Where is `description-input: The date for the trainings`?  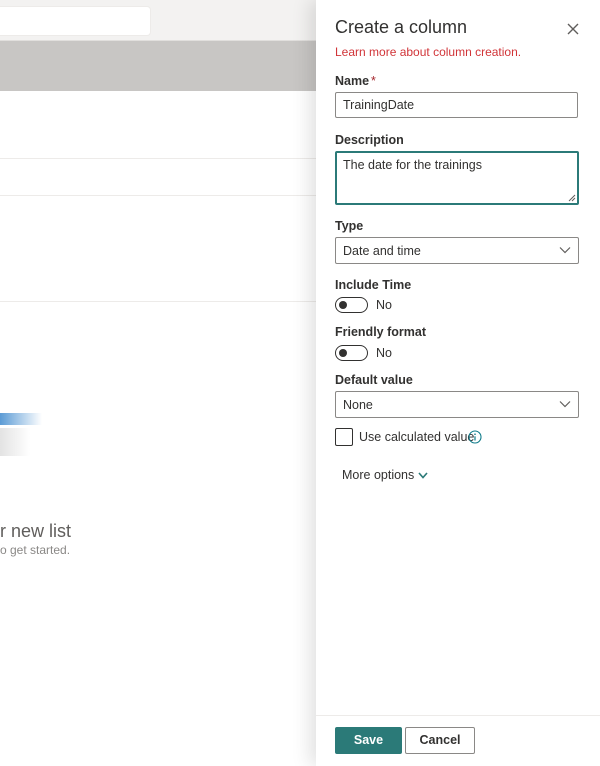 description-input: The date for the trainings is located at coordinates (457, 178).